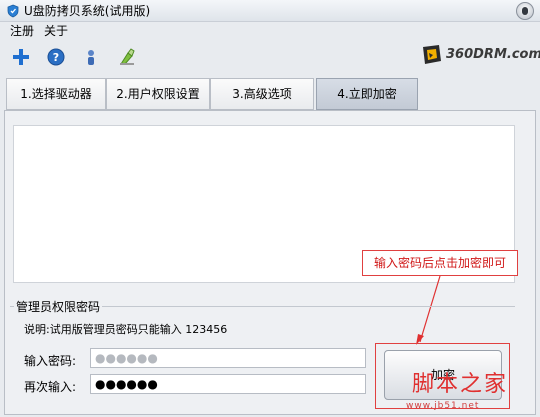 This screenshot has width=540, height=417. Describe the element at coordinates (440, 263) in the screenshot. I see `annotation-callout: 输入密码后点击加密即可` at that location.